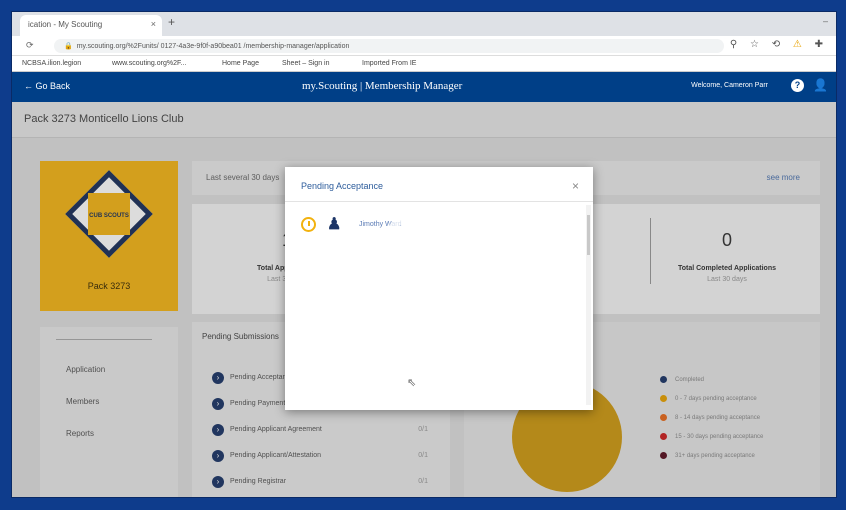 Image resolution: width=846 pixels, height=510 pixels. What do you see at coordinates (342, 186) in the screenshot?
I see `modal-title: Pending Acceptance` at bounding box center [342, 186].